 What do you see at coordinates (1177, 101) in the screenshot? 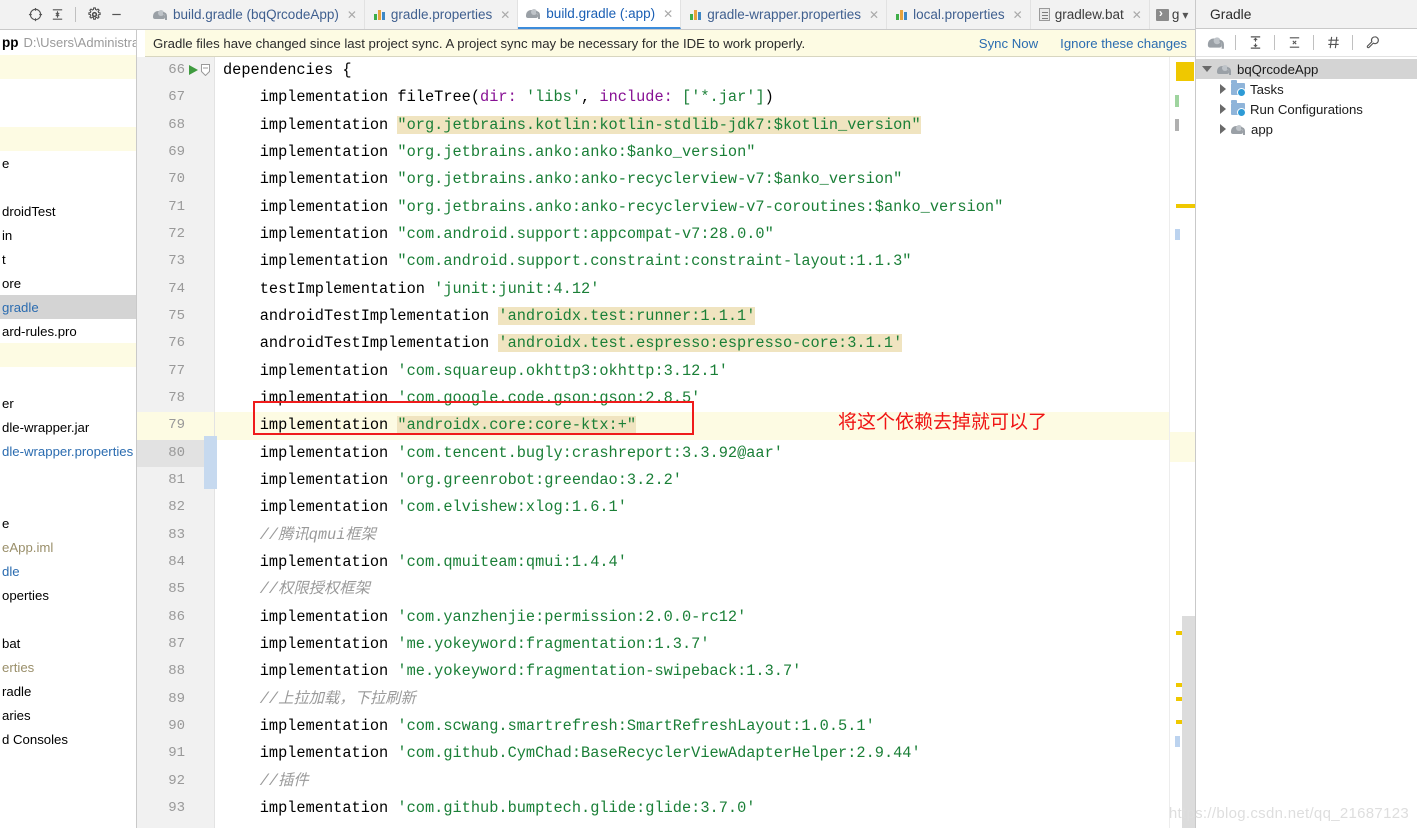
I see `marker-change-added` at bounding box center [1177, 101].